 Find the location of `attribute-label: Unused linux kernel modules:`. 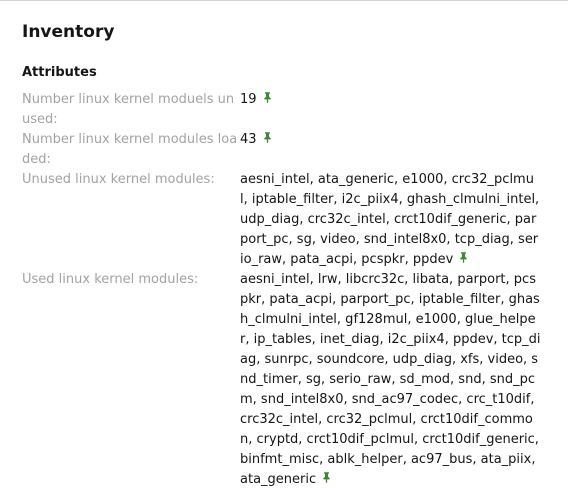

attribute-label: Unused linux kernel modules: is located at coordinates (118, 179).